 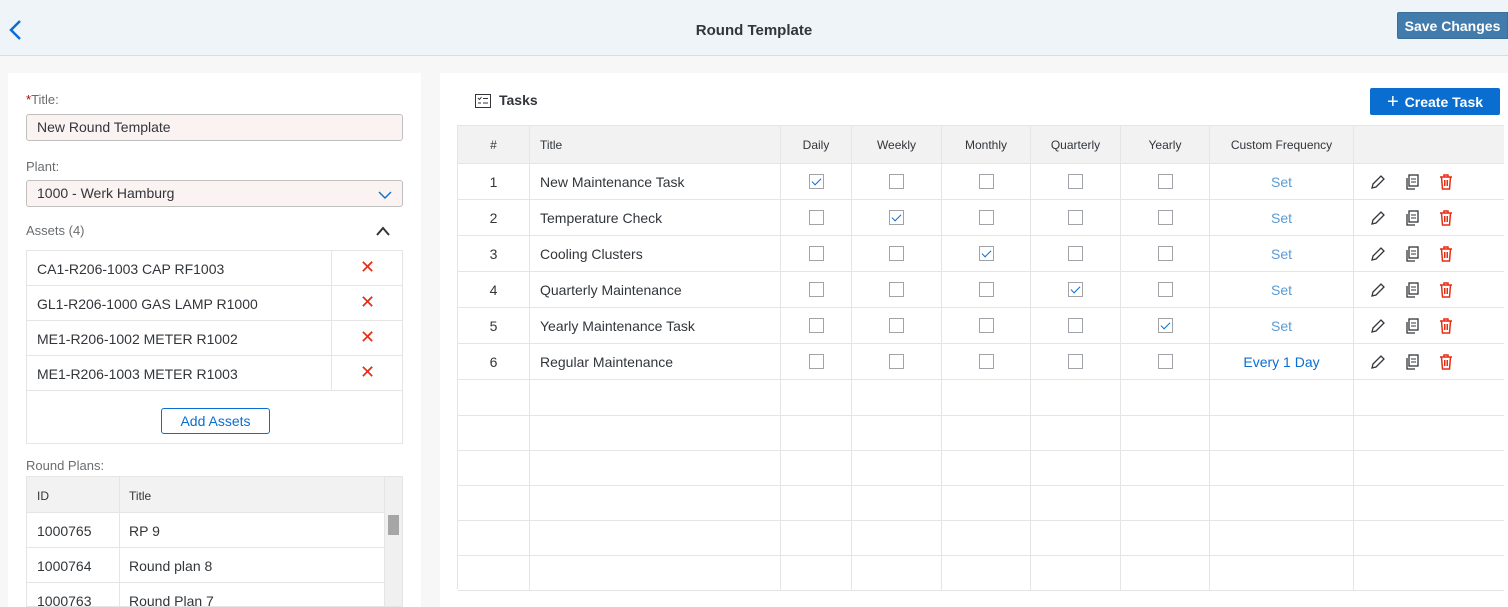 I want to click on scrollbar, so click(x=393, y=541).